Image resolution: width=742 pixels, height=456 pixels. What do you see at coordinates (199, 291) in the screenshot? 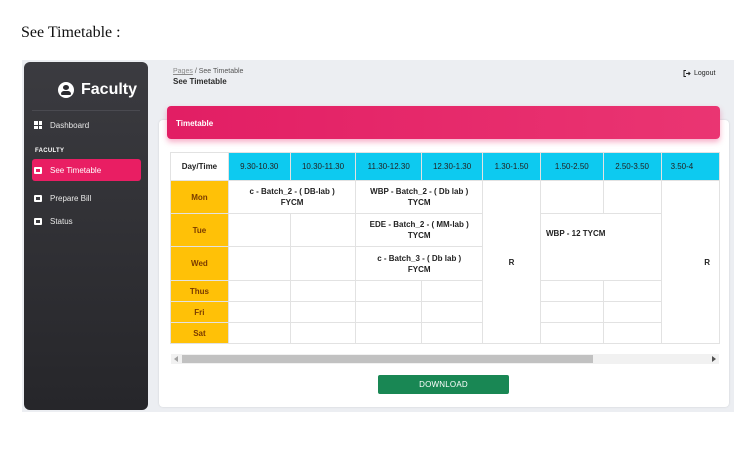
I see `day-cell: Thus` at bounding box center [199, 291].